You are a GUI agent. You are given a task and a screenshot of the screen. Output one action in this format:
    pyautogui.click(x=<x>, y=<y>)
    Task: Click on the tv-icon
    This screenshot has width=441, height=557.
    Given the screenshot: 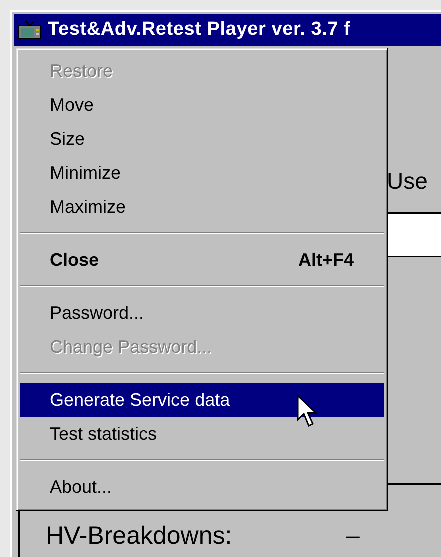 What is the action you would take?
    pyautogui.click(x=30, y=30)
    